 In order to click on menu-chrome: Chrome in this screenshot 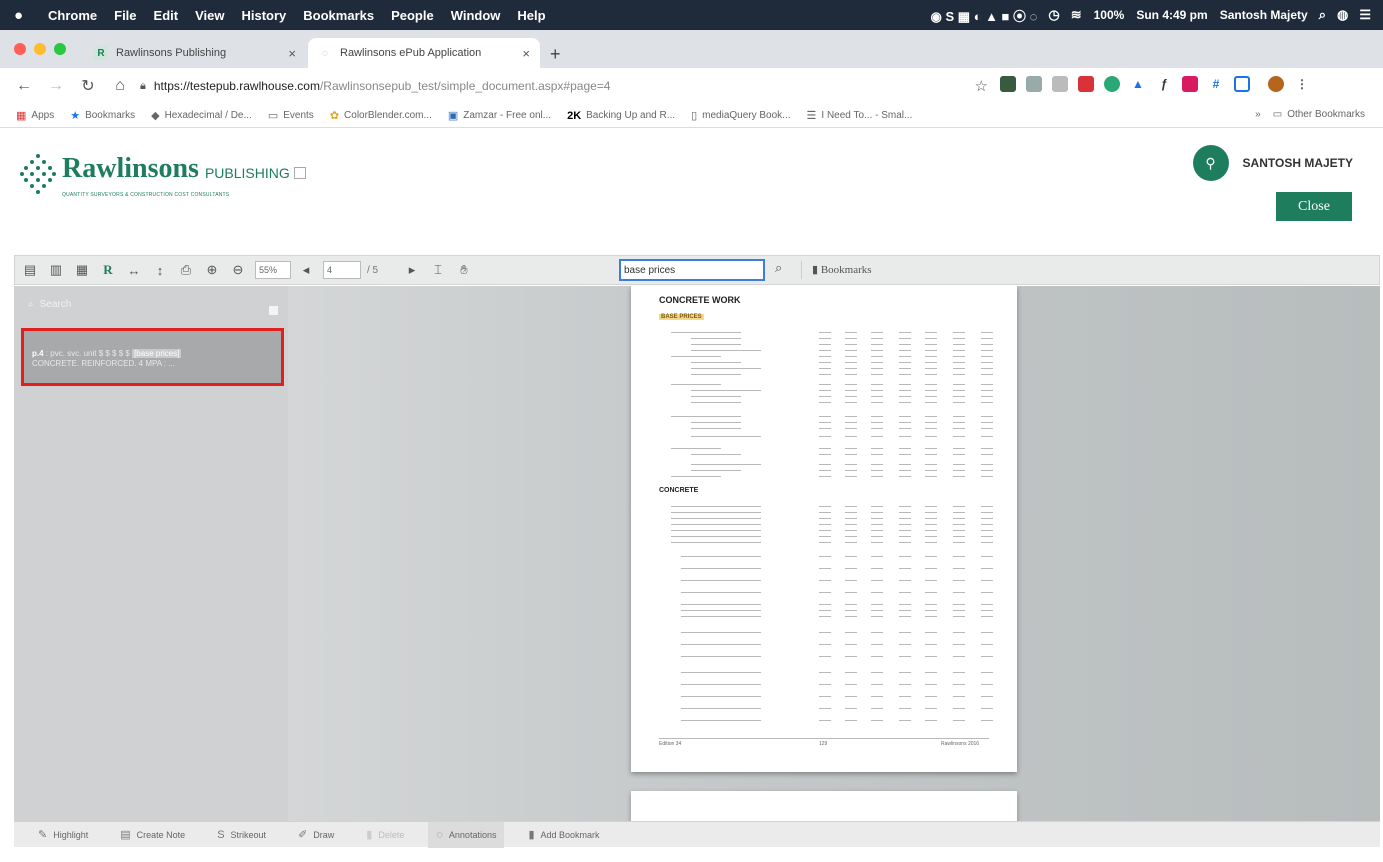, I will do `click(72, 15)`.